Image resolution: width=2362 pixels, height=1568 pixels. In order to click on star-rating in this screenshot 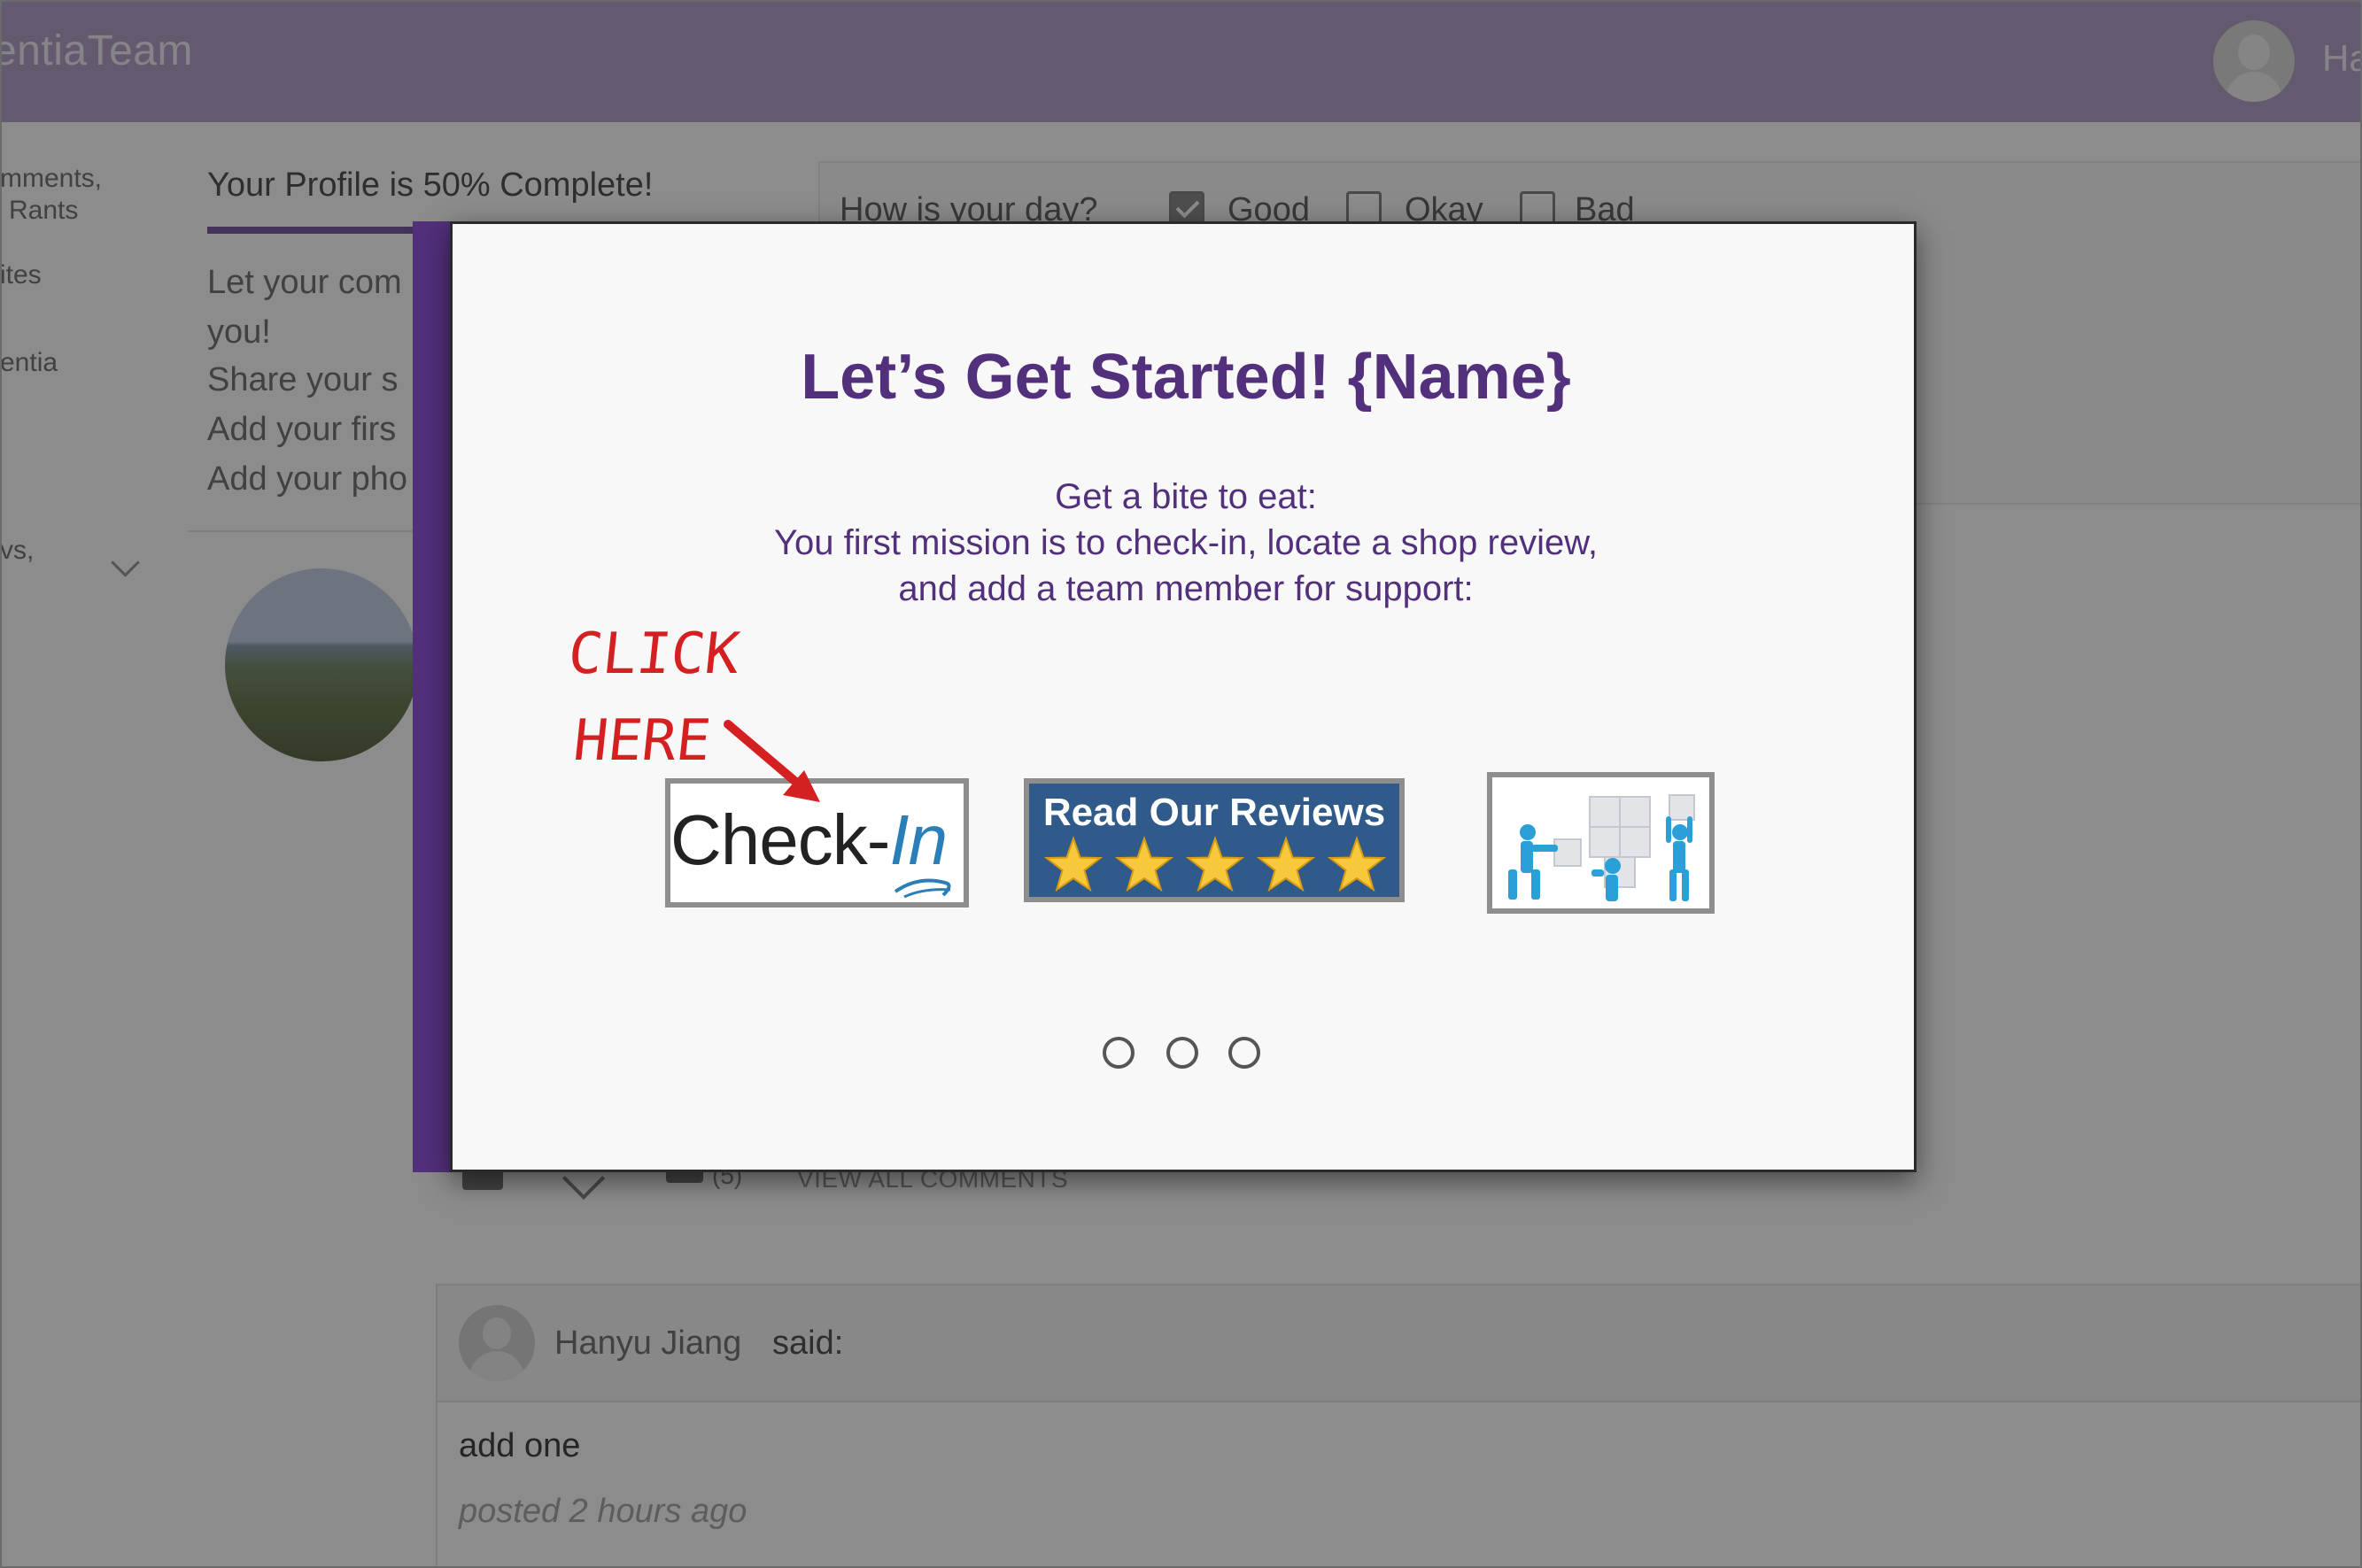, I will do `click(1215, 863)`.